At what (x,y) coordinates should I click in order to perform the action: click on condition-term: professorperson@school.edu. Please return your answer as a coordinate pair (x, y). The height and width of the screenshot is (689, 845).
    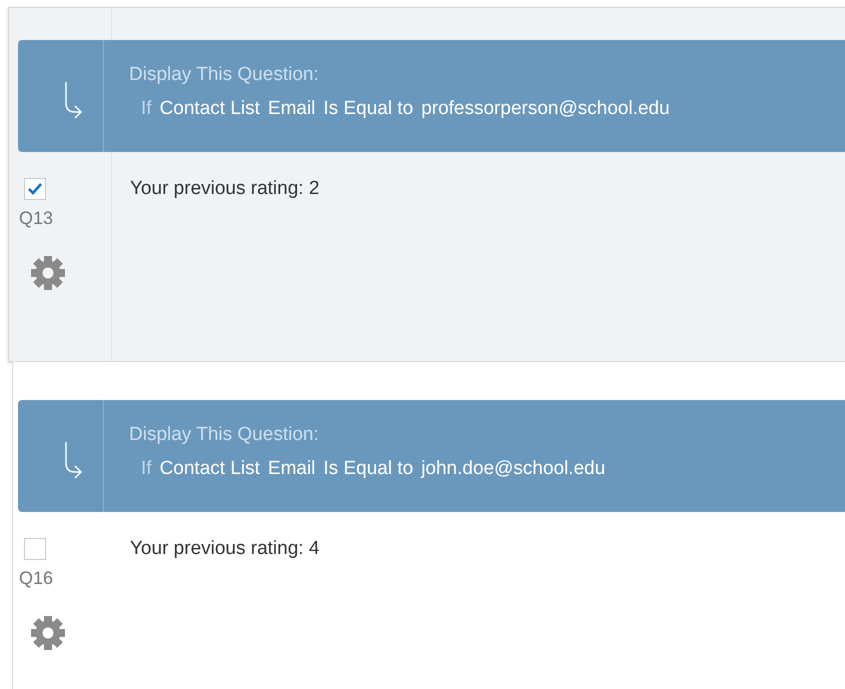
    Looking at the image, I should click on (545, 109).